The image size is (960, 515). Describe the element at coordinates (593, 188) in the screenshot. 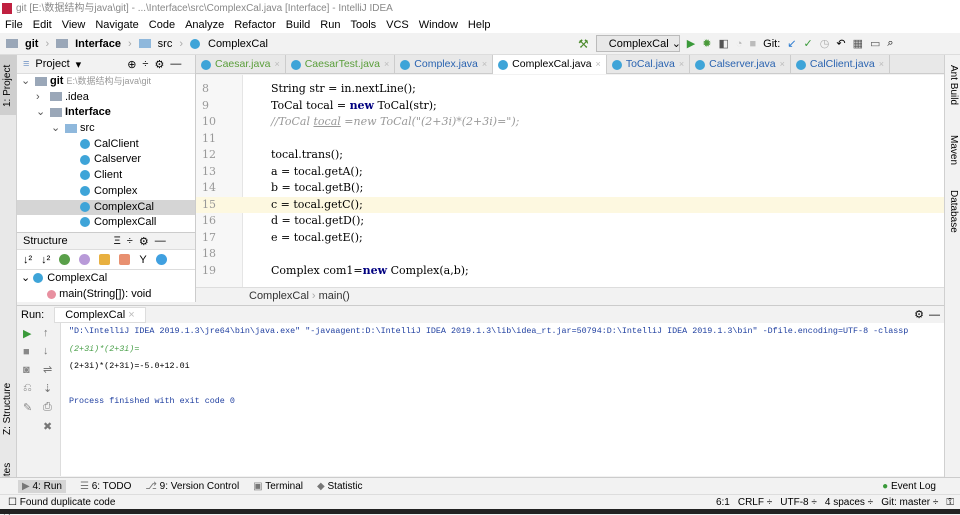

I see `code-line: b = tocal.getB();` at that location.